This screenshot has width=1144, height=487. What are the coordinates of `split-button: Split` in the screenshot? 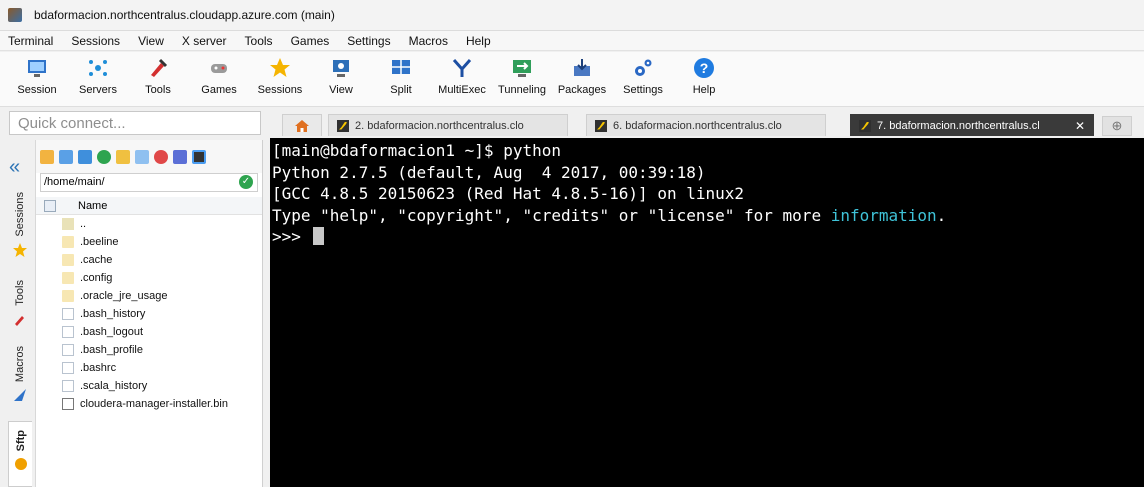 It's located at (401, 76).